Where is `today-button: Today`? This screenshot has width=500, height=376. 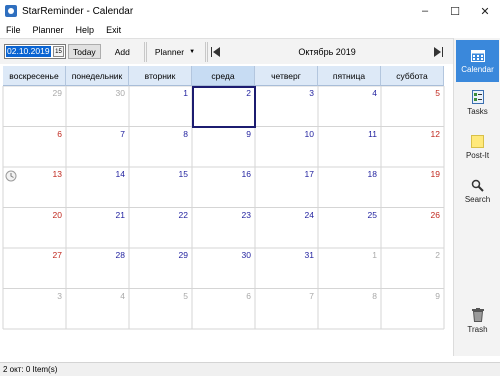 today-button: Today is located at coordinates (84, 51).